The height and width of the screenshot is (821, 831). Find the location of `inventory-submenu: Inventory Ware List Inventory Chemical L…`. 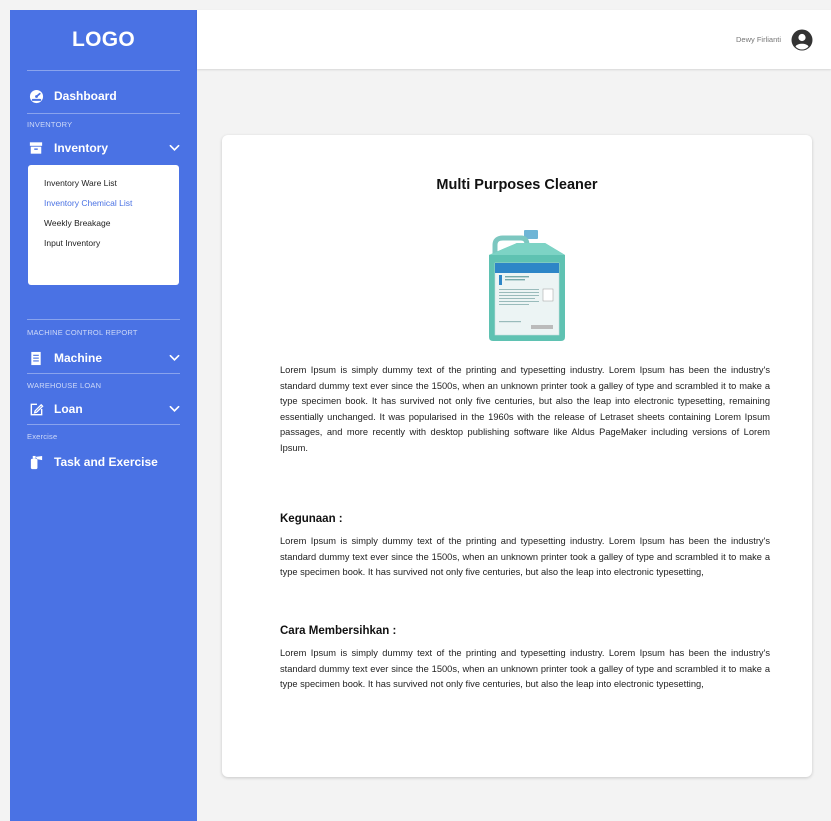

inventory-submenu: Inventory Ware List Inventory Chemical L… is located at coordinates (103, 225).